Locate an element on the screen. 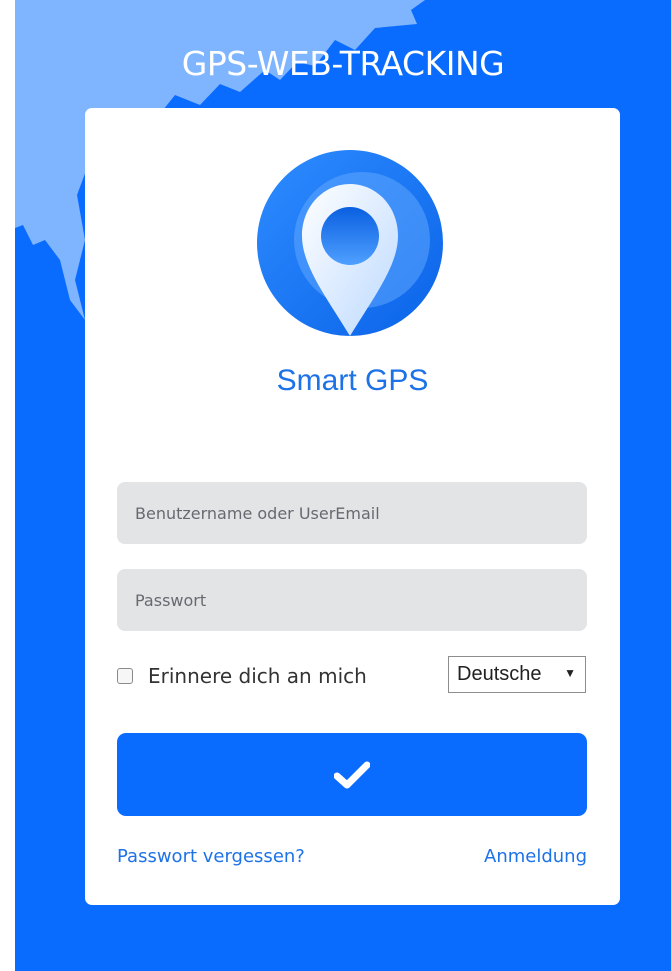  forgot-password-link: Passwort vergessen? is located at coordinates (211, 856).